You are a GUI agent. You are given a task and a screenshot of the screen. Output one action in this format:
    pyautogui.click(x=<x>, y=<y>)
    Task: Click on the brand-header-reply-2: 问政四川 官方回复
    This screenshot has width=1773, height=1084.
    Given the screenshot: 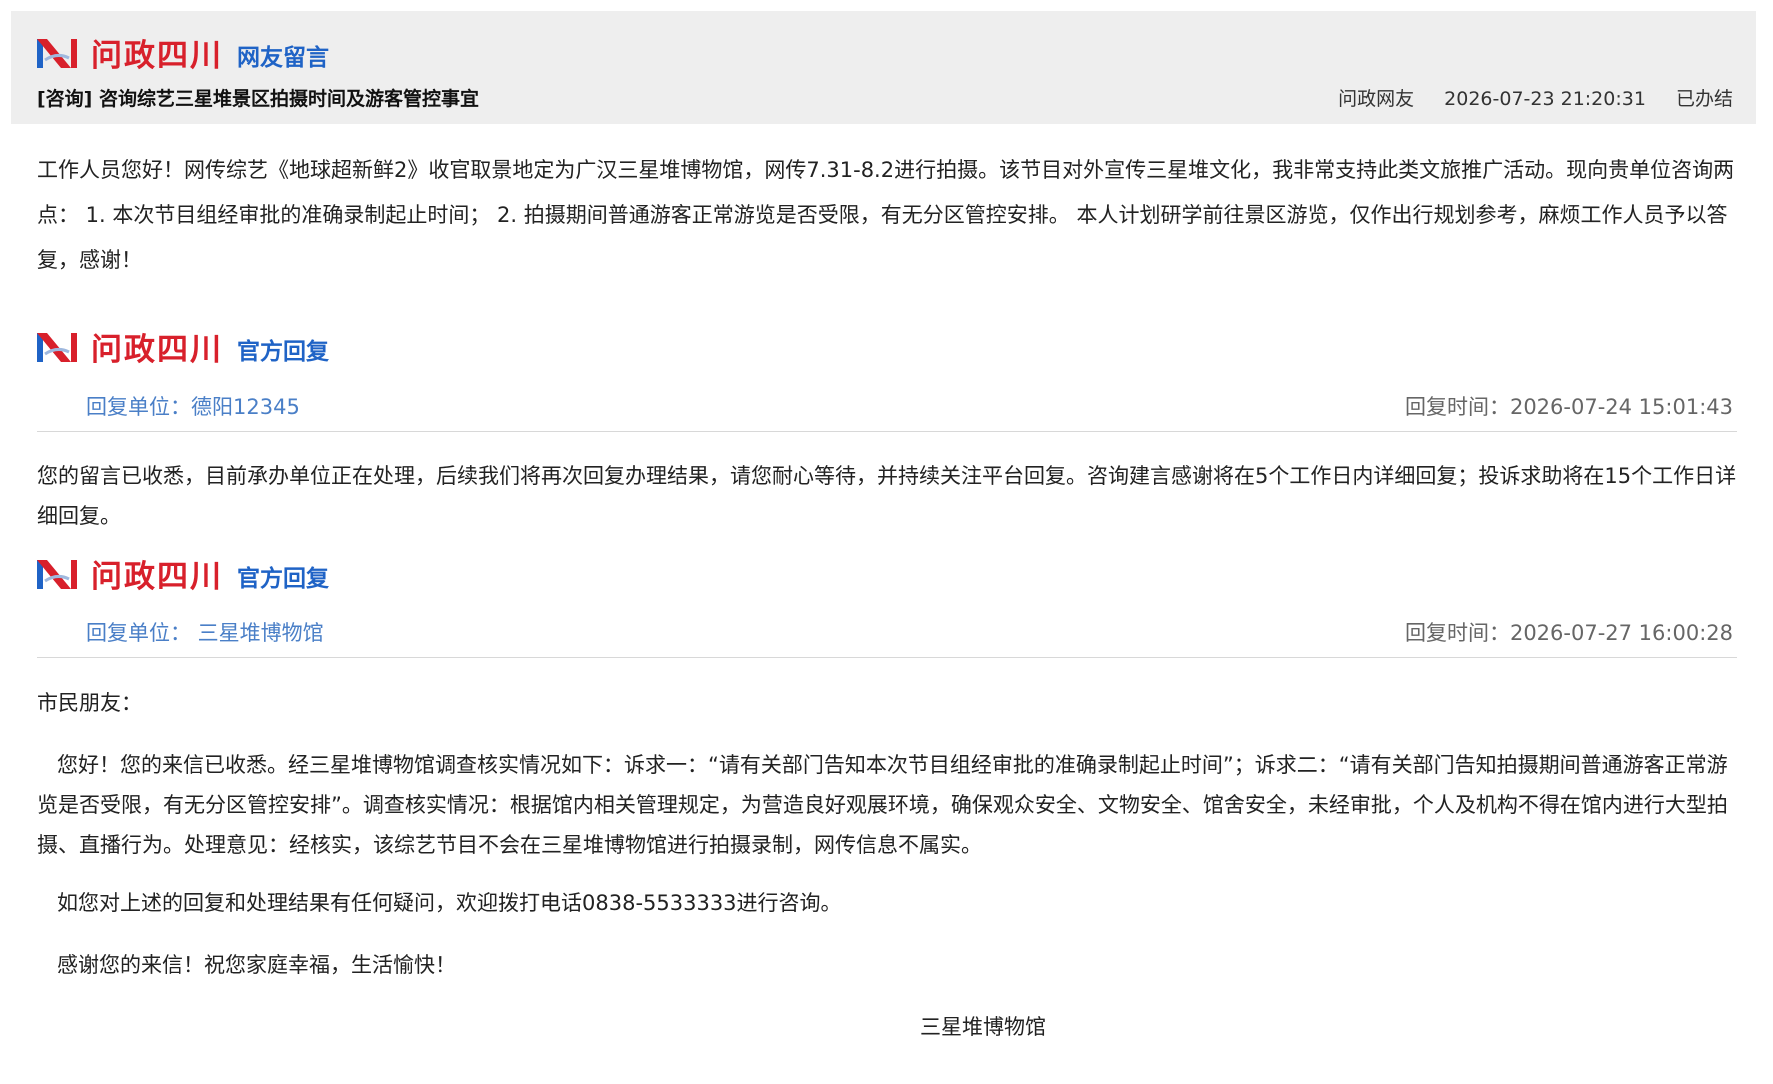 What is the action you would take?
    pyautogui.click(x=183, y=573)
    